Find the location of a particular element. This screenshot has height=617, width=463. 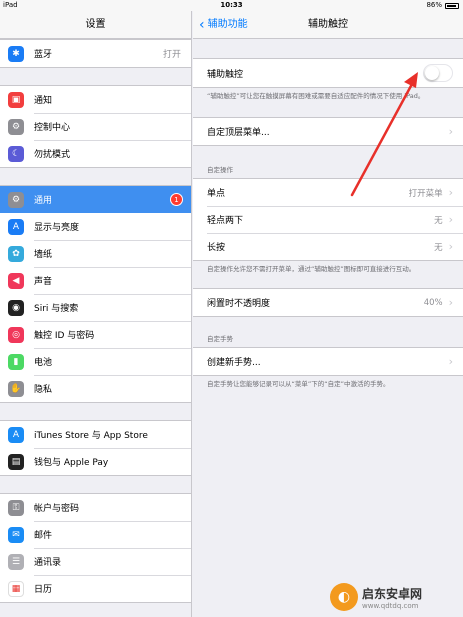

chevron-left-icon: ‹ is located at coordinates (202, 25).